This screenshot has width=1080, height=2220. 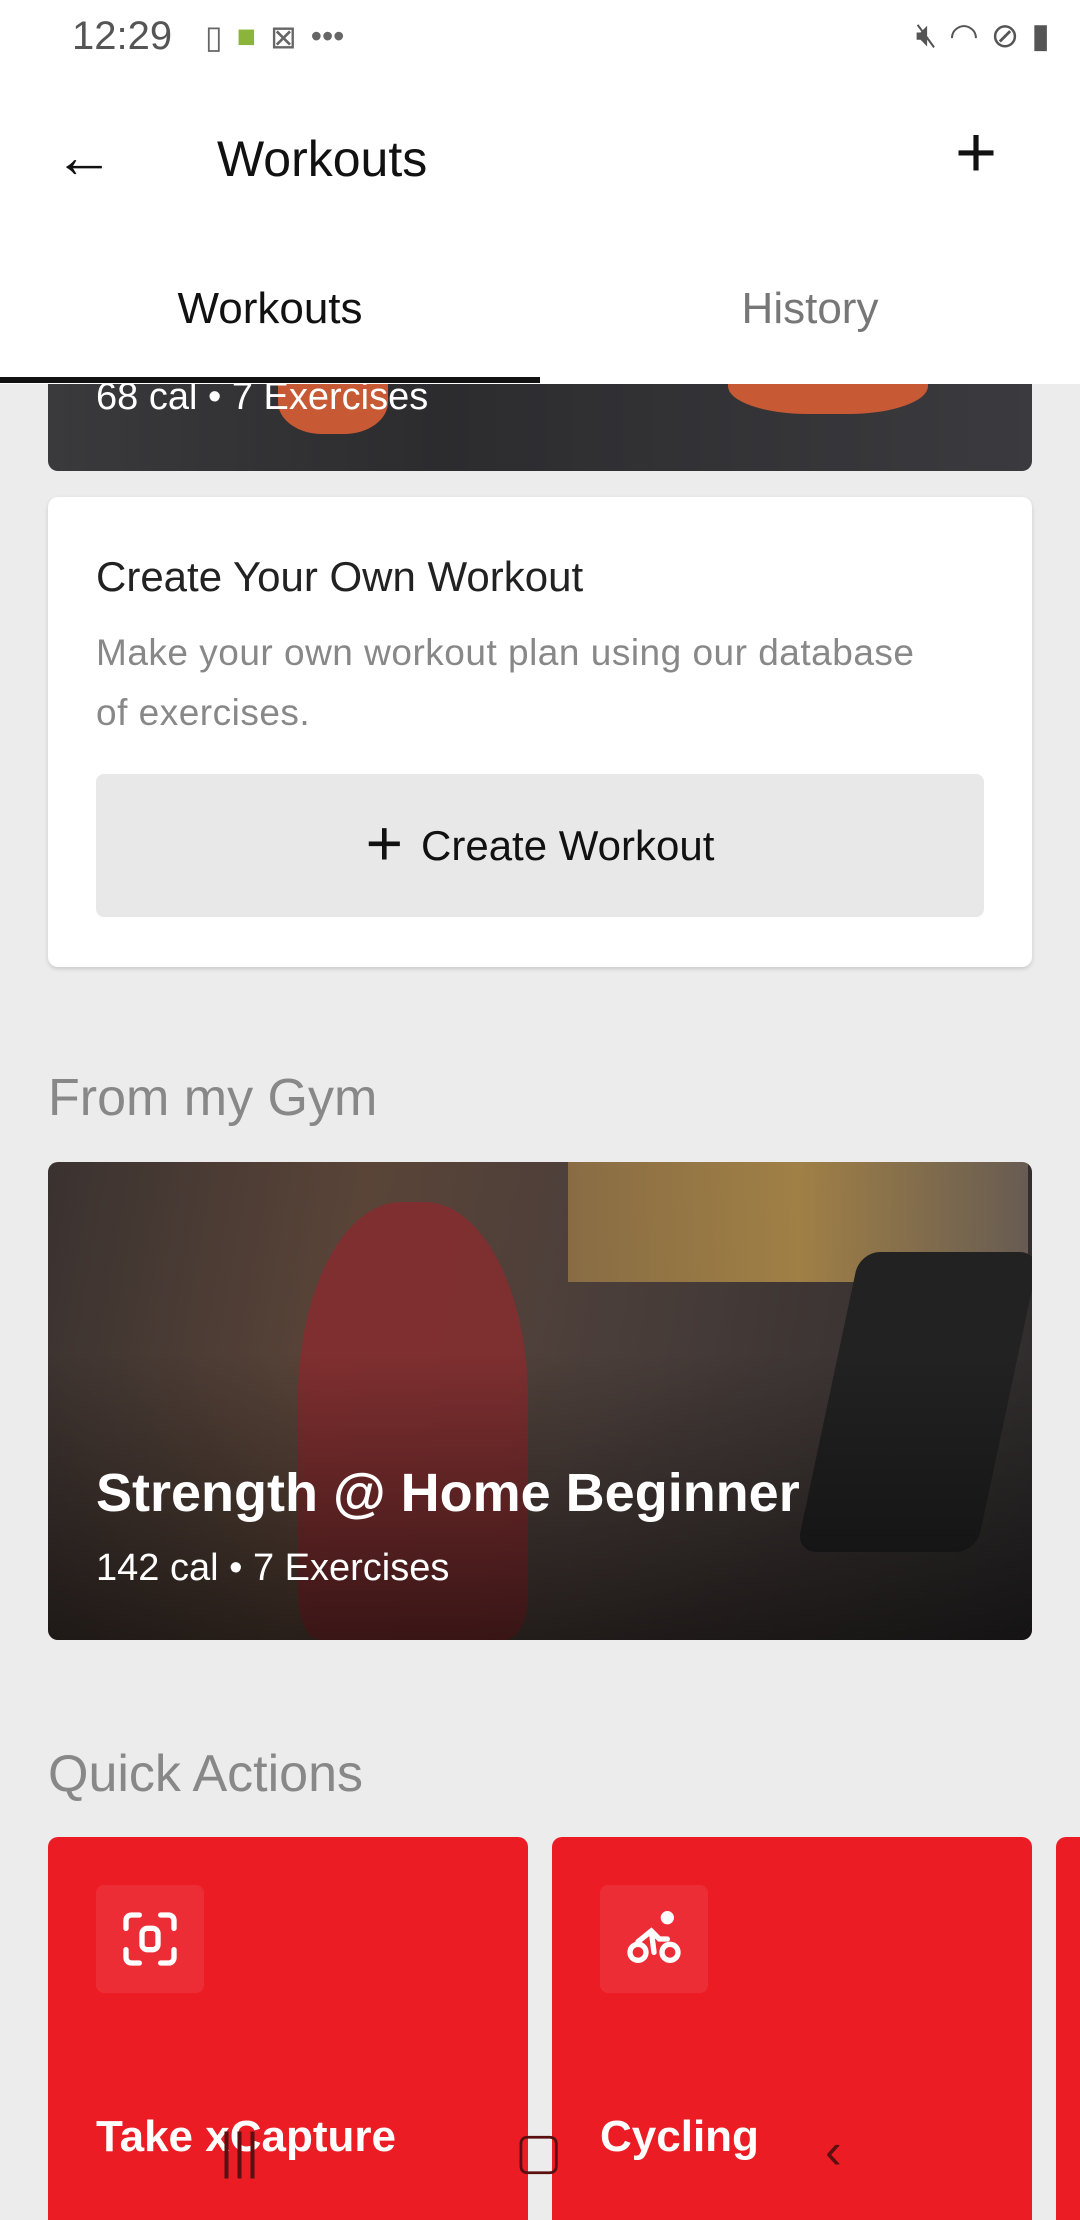 What do you see at coordinates (322, 159) in the screenshot?
I see `page-title: Workouts` at bounding box center [322, 159].